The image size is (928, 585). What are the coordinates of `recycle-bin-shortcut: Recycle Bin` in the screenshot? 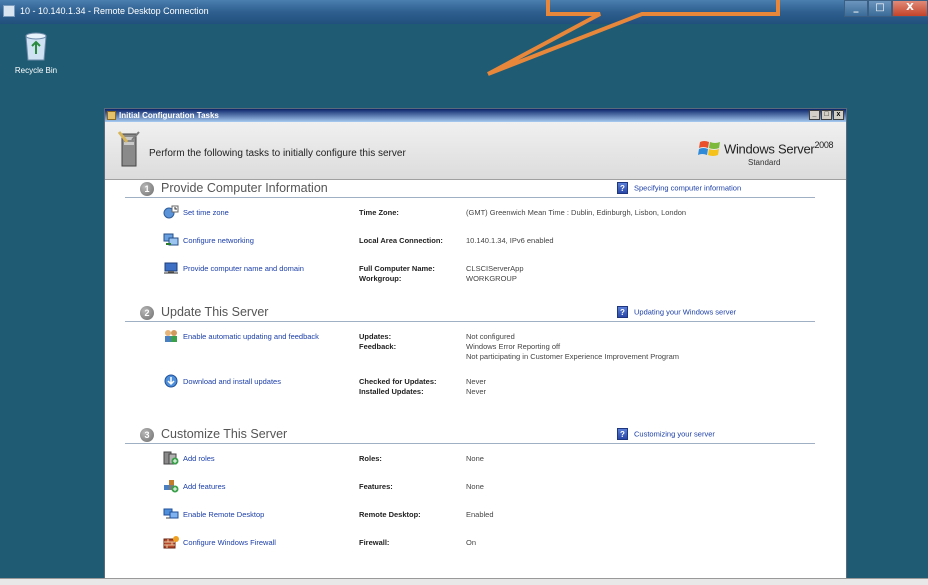 It's located at (36, 52).